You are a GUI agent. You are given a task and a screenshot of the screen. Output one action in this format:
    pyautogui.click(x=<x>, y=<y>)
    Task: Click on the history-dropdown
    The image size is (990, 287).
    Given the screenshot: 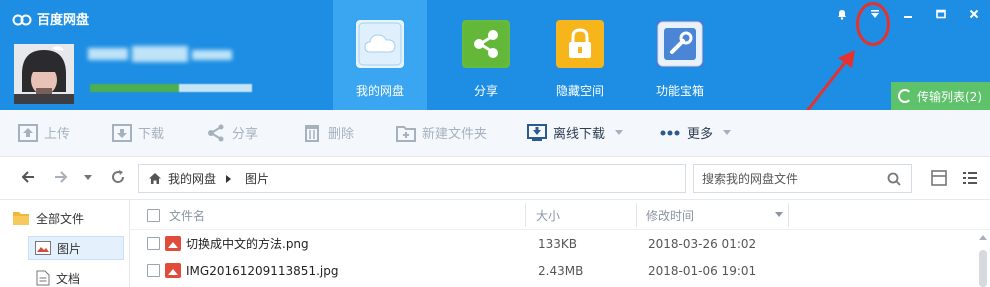 What is the action you would take?
    pyautogui.click(x=88, y=178)
    